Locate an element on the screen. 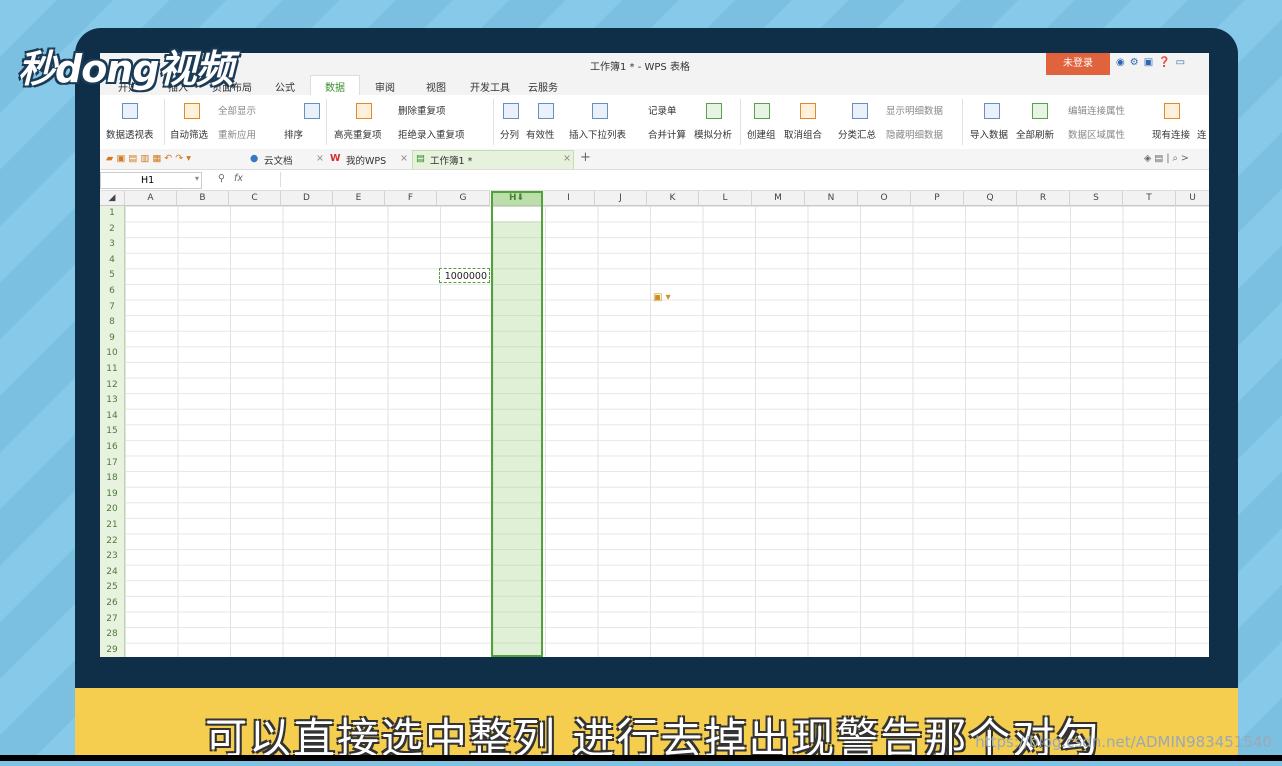 This screenshot has width=1282, height=766. col-header-g: G is located at coordinates (463, 198).